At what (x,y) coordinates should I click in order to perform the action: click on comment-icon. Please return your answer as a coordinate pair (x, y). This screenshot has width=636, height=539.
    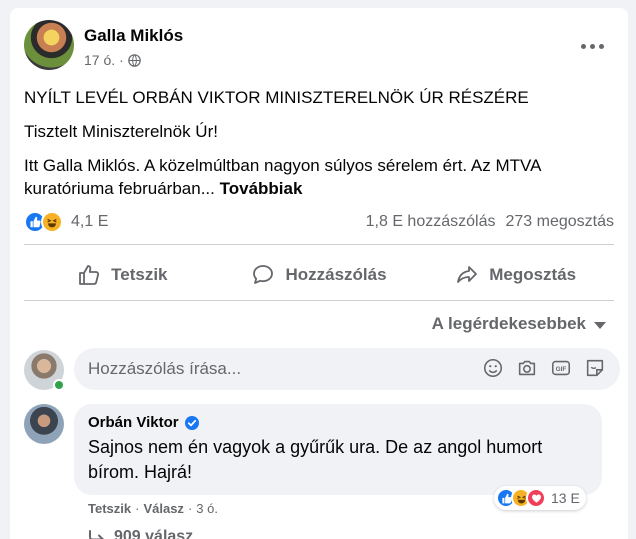
    Looking at the image, I should click on (263, 274).